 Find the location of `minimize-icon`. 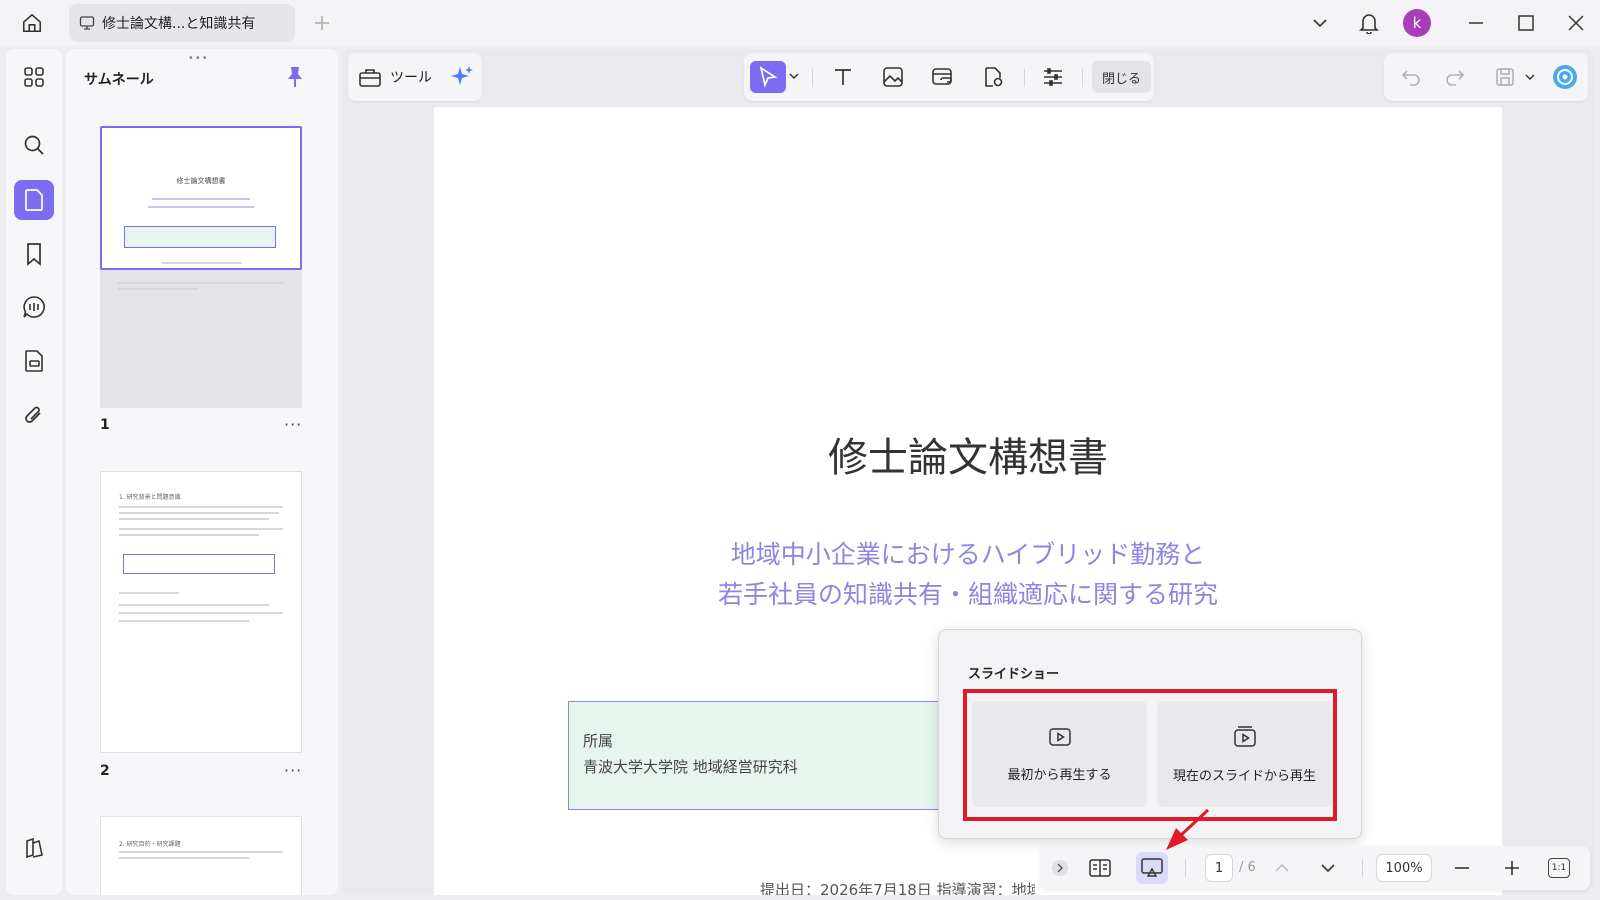

minimize-icon is located at coordinates (1476, 23).